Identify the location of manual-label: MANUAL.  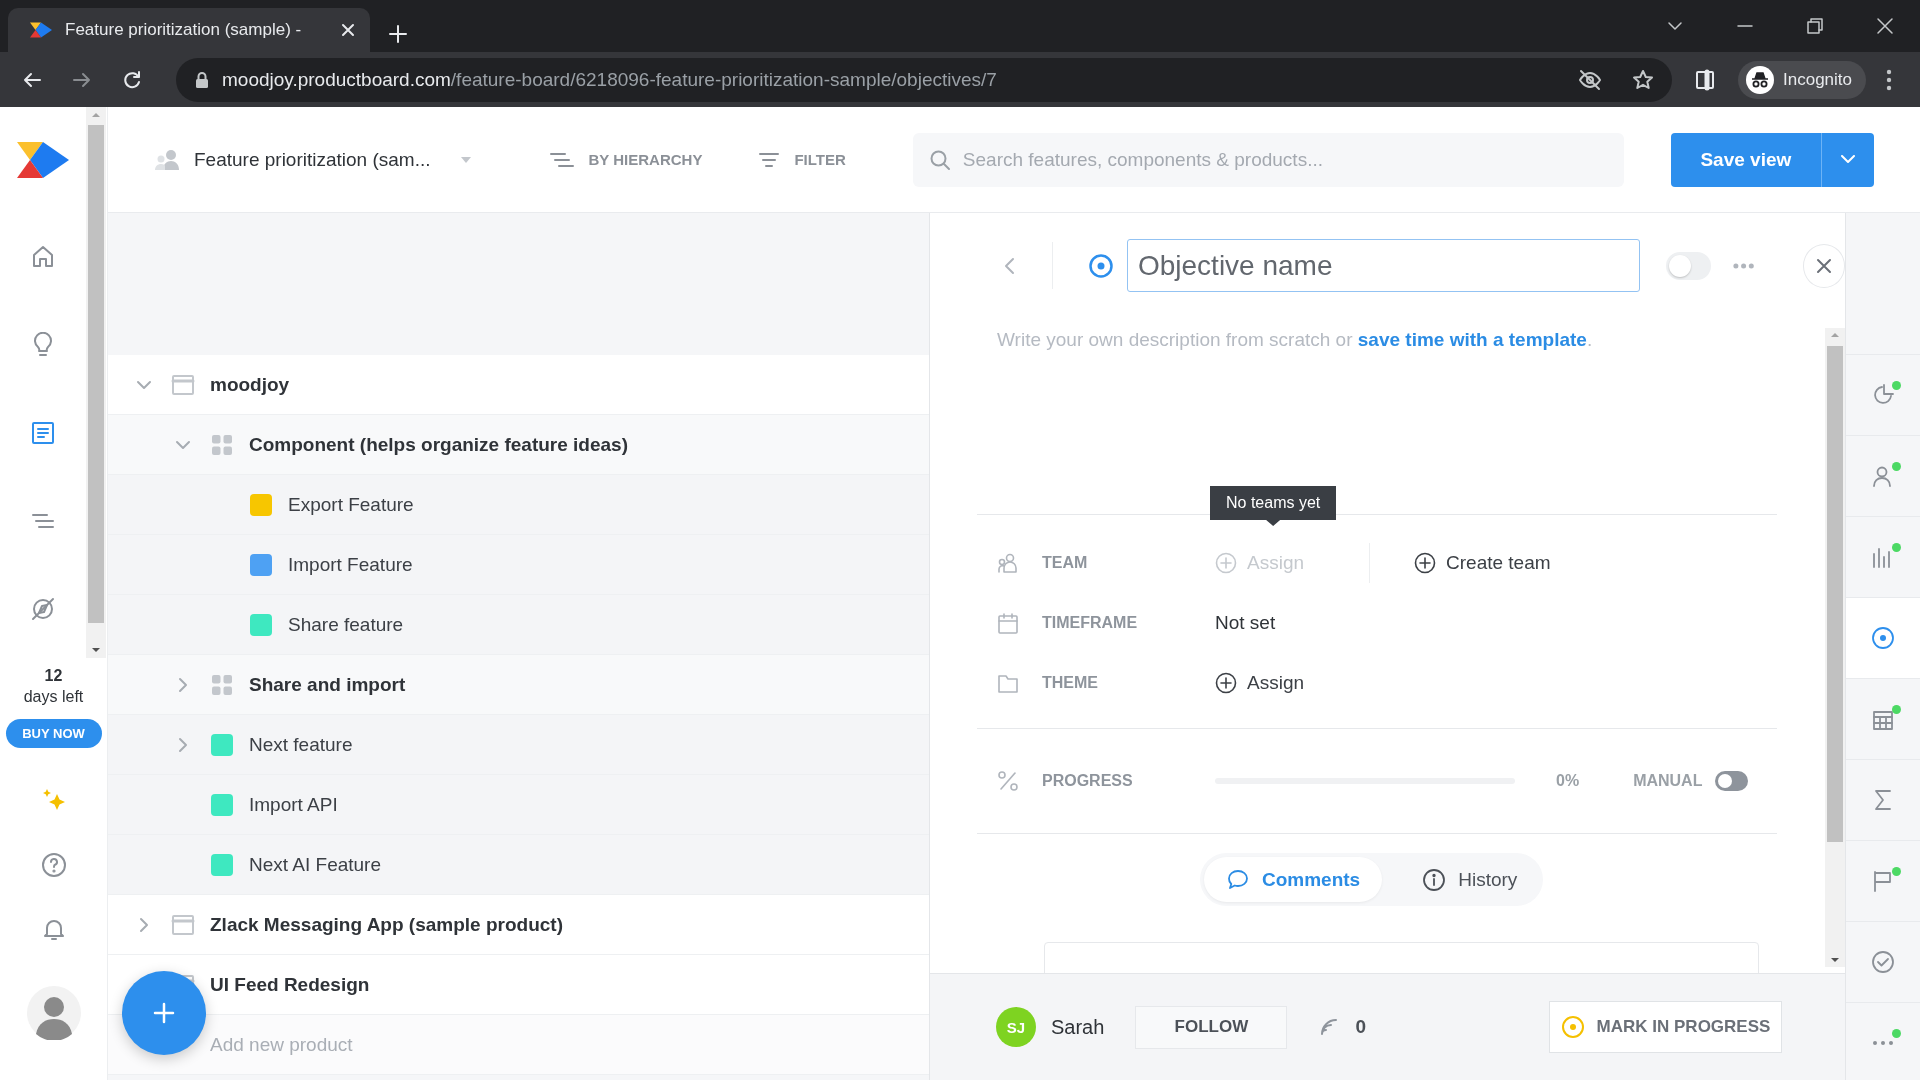
(1668, 781).